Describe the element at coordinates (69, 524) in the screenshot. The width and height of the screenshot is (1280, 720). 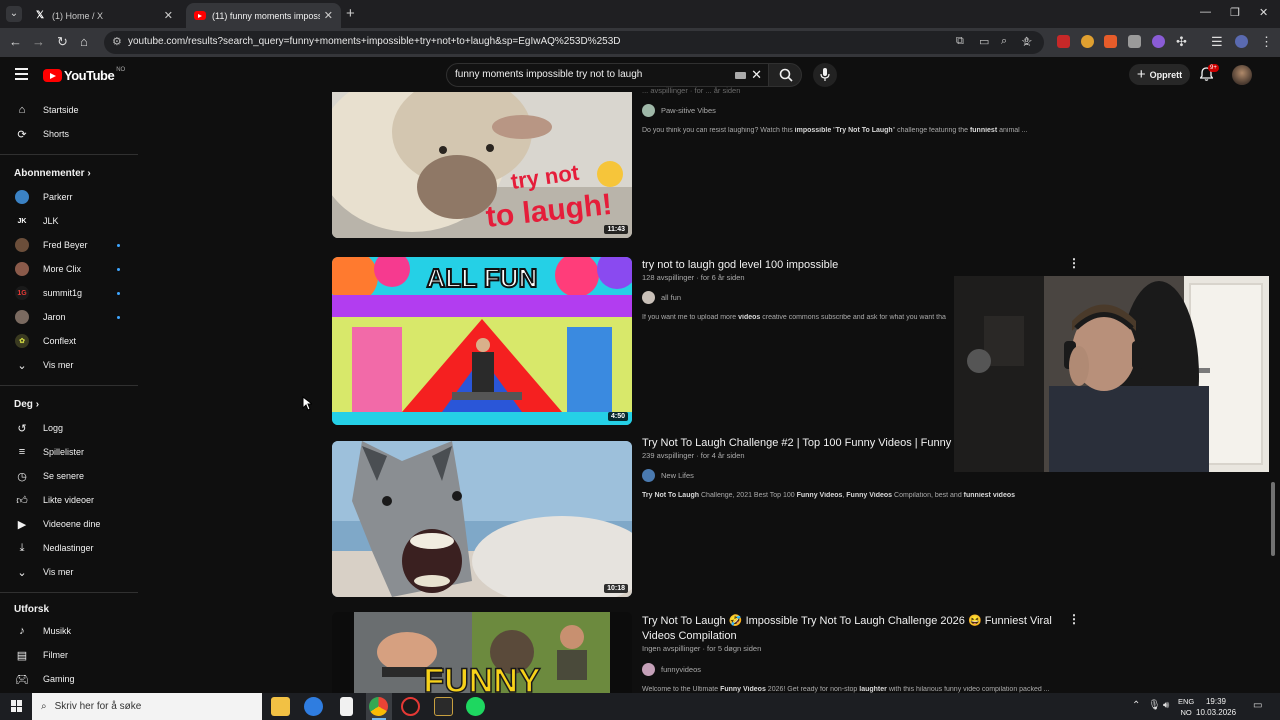
I see `sidebar-item-your-videos: ▶ Videoene dine` at that location.